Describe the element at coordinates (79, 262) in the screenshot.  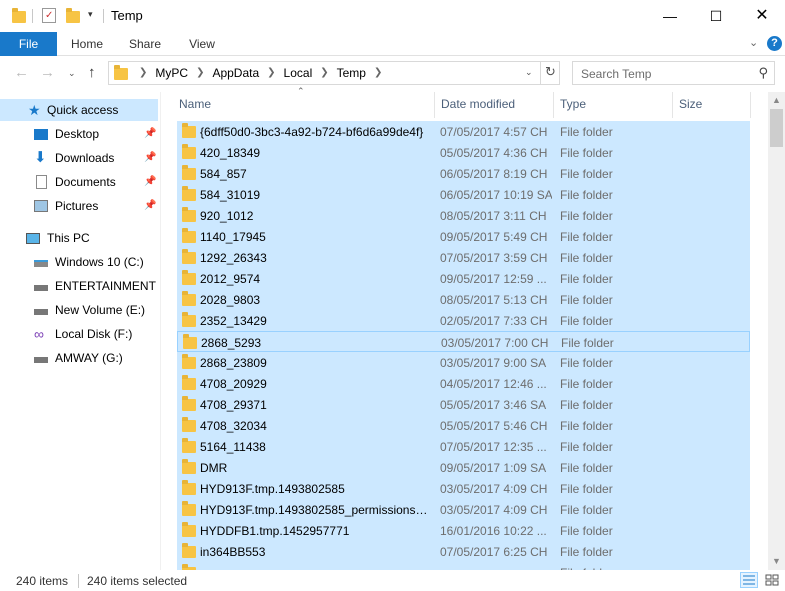
I see `nav-drive-c: Windows 10 (C:)` at that location.